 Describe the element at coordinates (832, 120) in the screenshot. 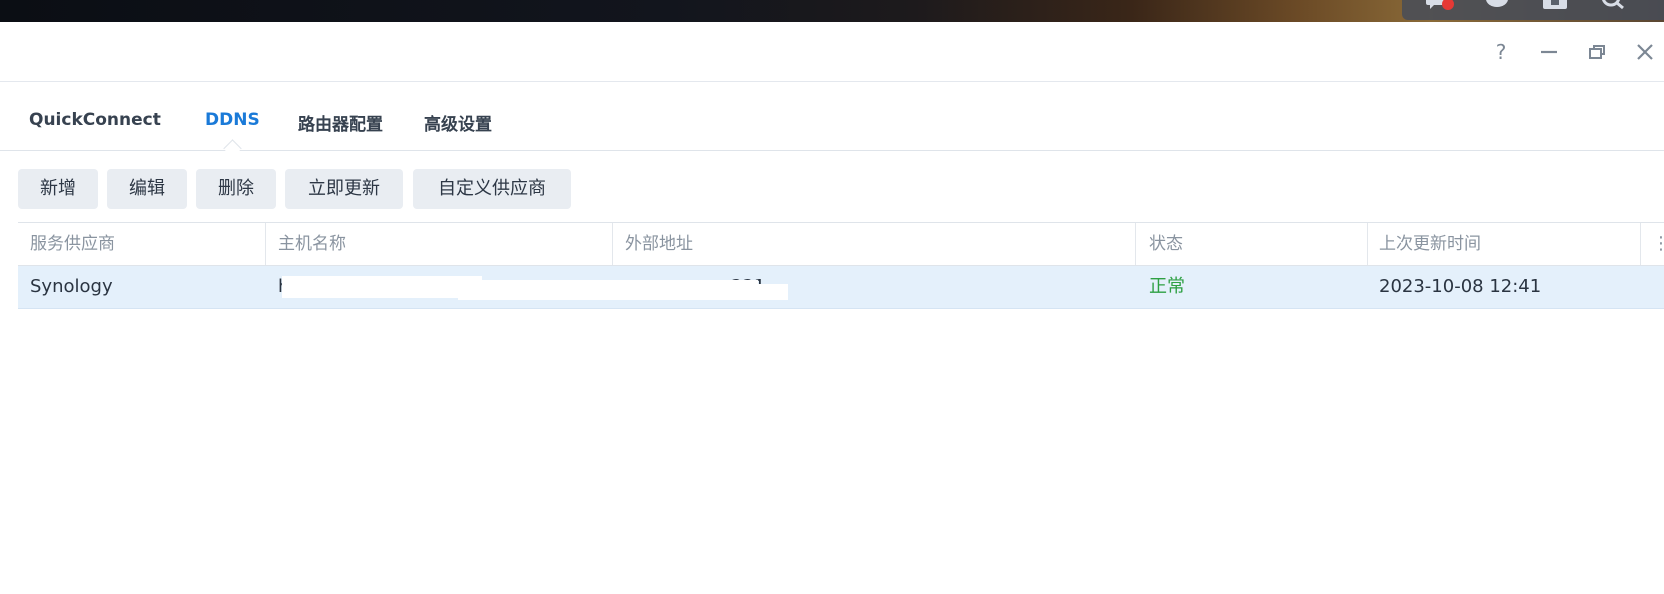

I see `tab-bar: QuickConnect DDNS 路由器配置 高级设置` at that location.